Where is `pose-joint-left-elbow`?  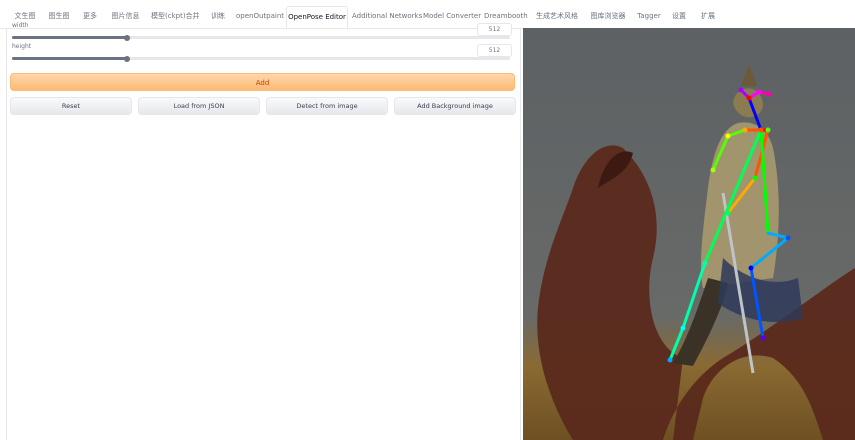
pose-joint-left-elbow is located at coordinates (755, 178).